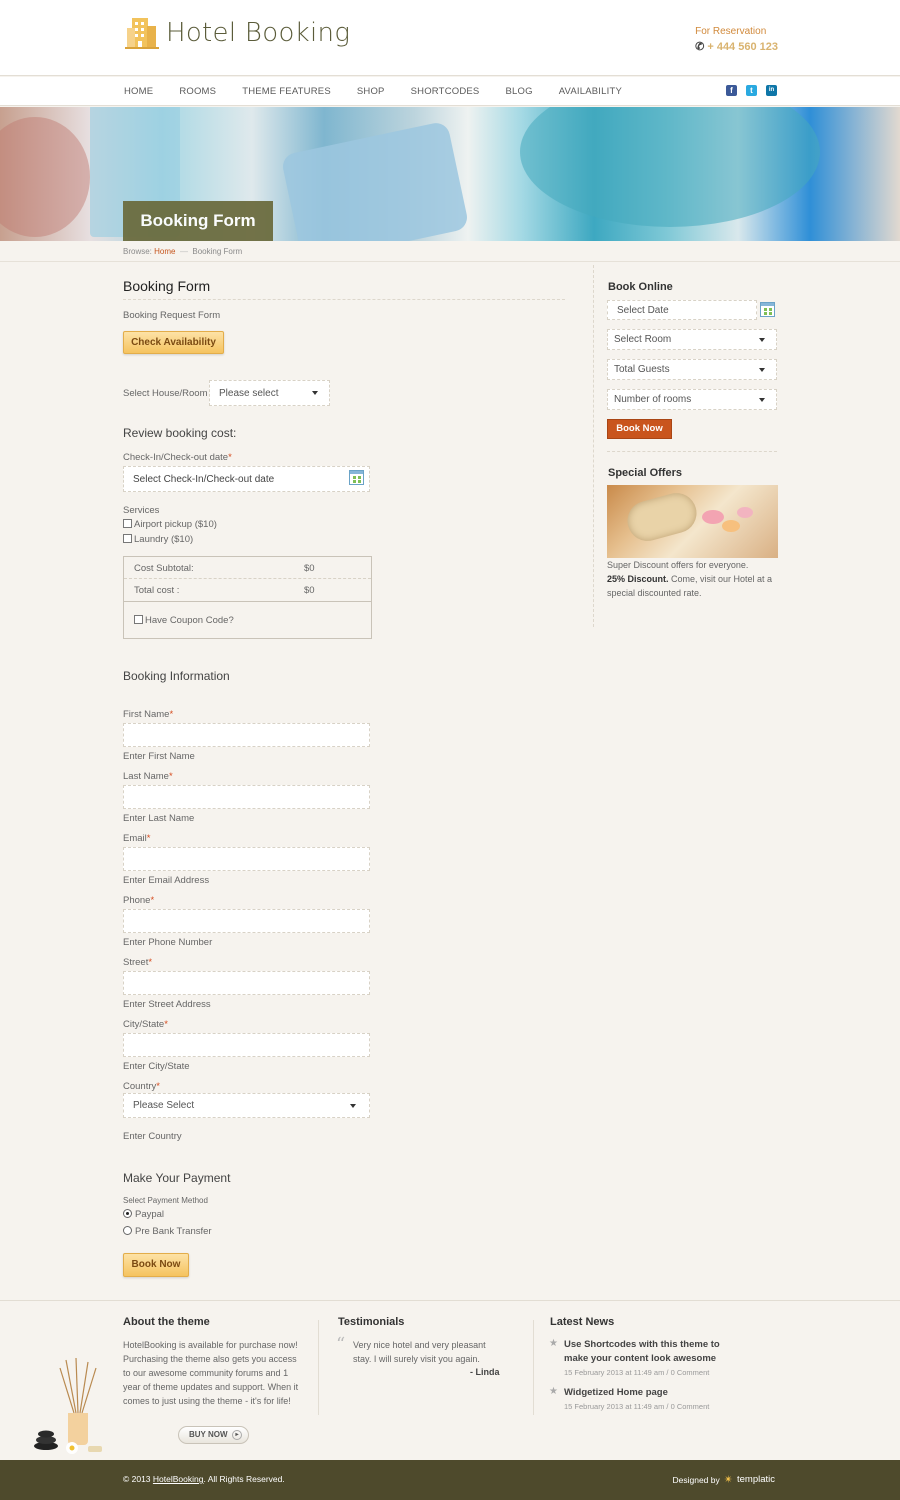 The width and height of the screenshot is (900, 1500). What do you see at coordinates (184, 620) in the screenshot?
I see `coupon-toggle: Have Coupon Code?` at bounding box center [184, 620].